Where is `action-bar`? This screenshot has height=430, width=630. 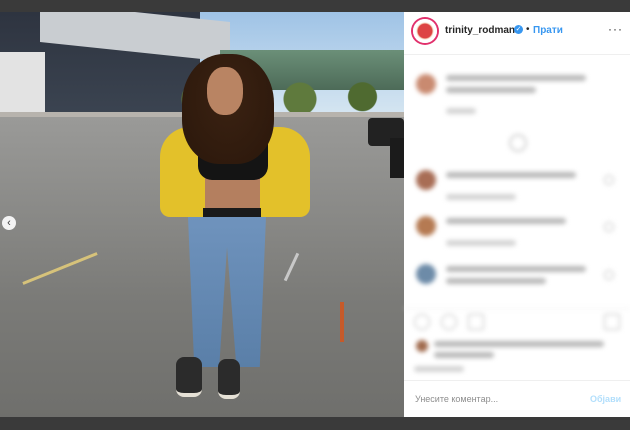
action-bar is located at coordinates (517, 320).